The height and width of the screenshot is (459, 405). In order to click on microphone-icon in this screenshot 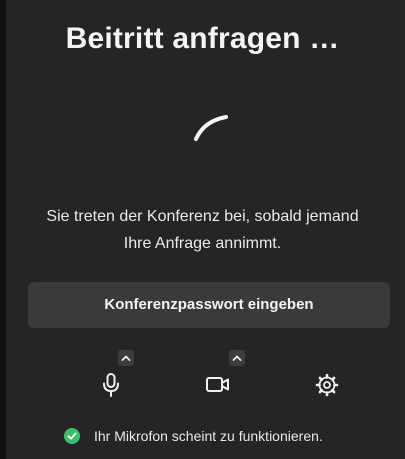, I will do `click(111, 385)`.